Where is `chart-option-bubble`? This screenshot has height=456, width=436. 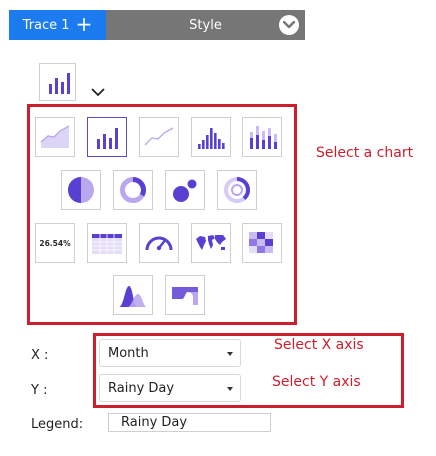
chart-option-bubble is located at coordinates (185, 190).